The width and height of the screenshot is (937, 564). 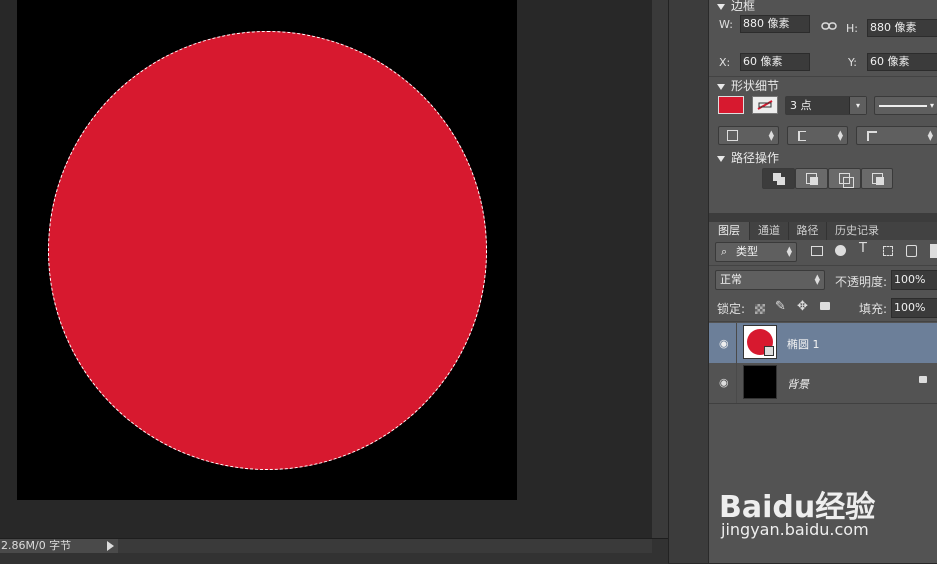 What do you see at coordinates (914, 280) in the screenshot?
I see `opacity-field: 100%` at bounding box center [914, 280].